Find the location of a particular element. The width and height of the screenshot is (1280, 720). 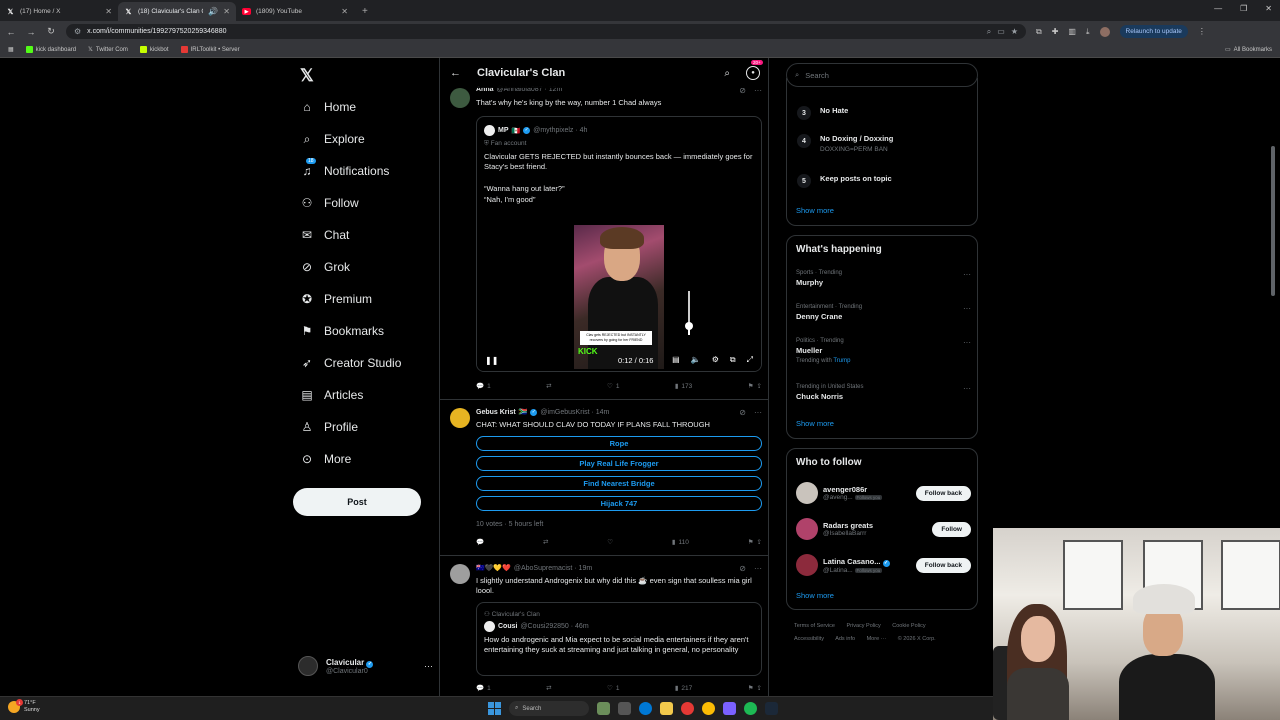

spotify-icon is located at coordinates (750, 708).